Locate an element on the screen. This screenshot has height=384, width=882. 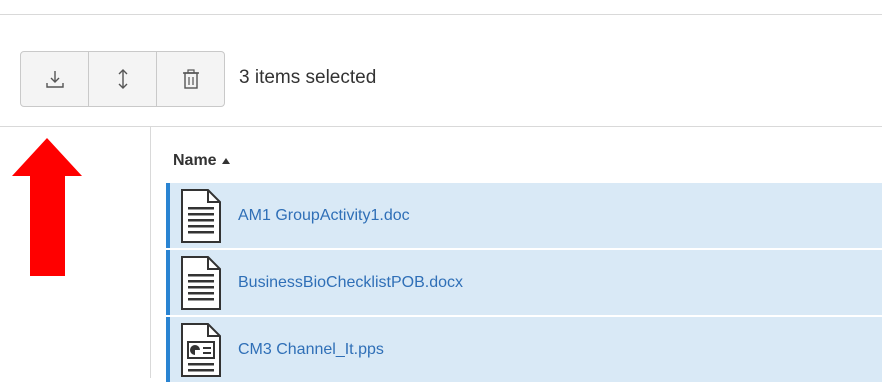
file-name: AM1 GroupActivity1.doc is located at coordinates (324, 216).